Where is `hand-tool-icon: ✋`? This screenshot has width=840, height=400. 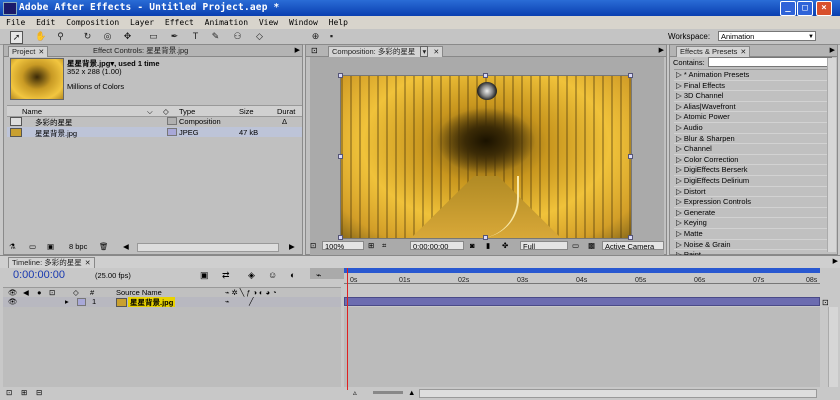
hand-tool-icon: ✋ is located at coordinates (40, 36).